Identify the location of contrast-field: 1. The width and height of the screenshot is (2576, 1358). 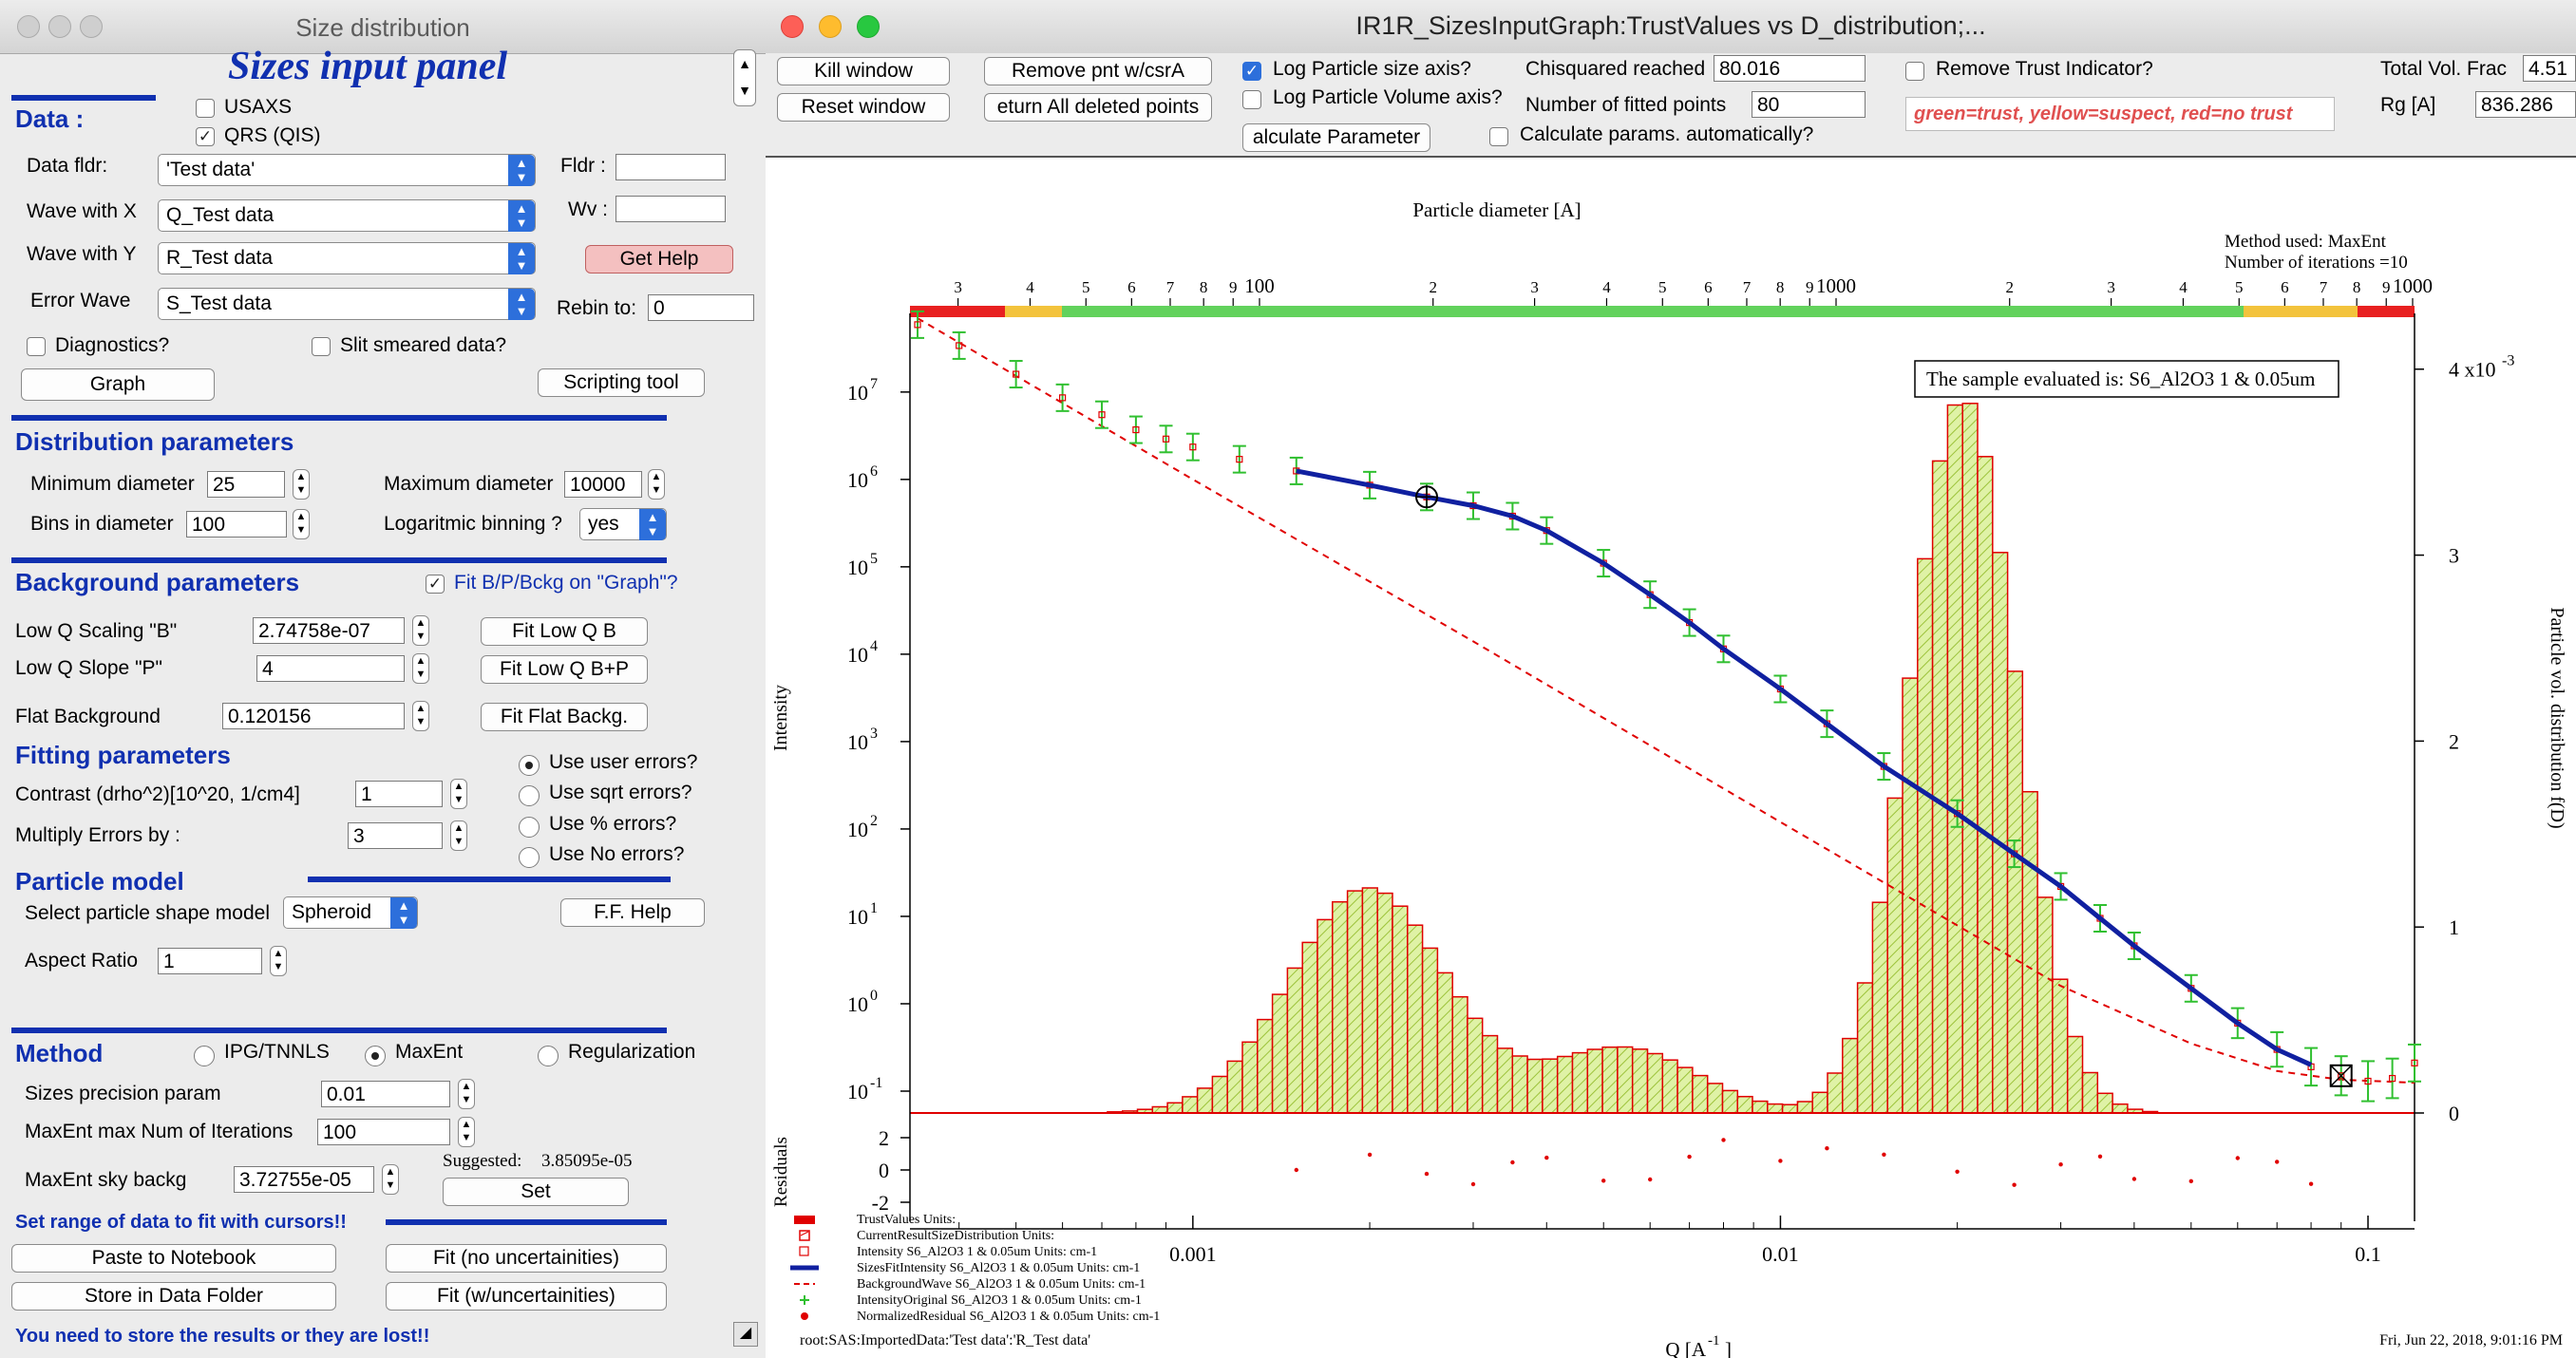
(399, 794).